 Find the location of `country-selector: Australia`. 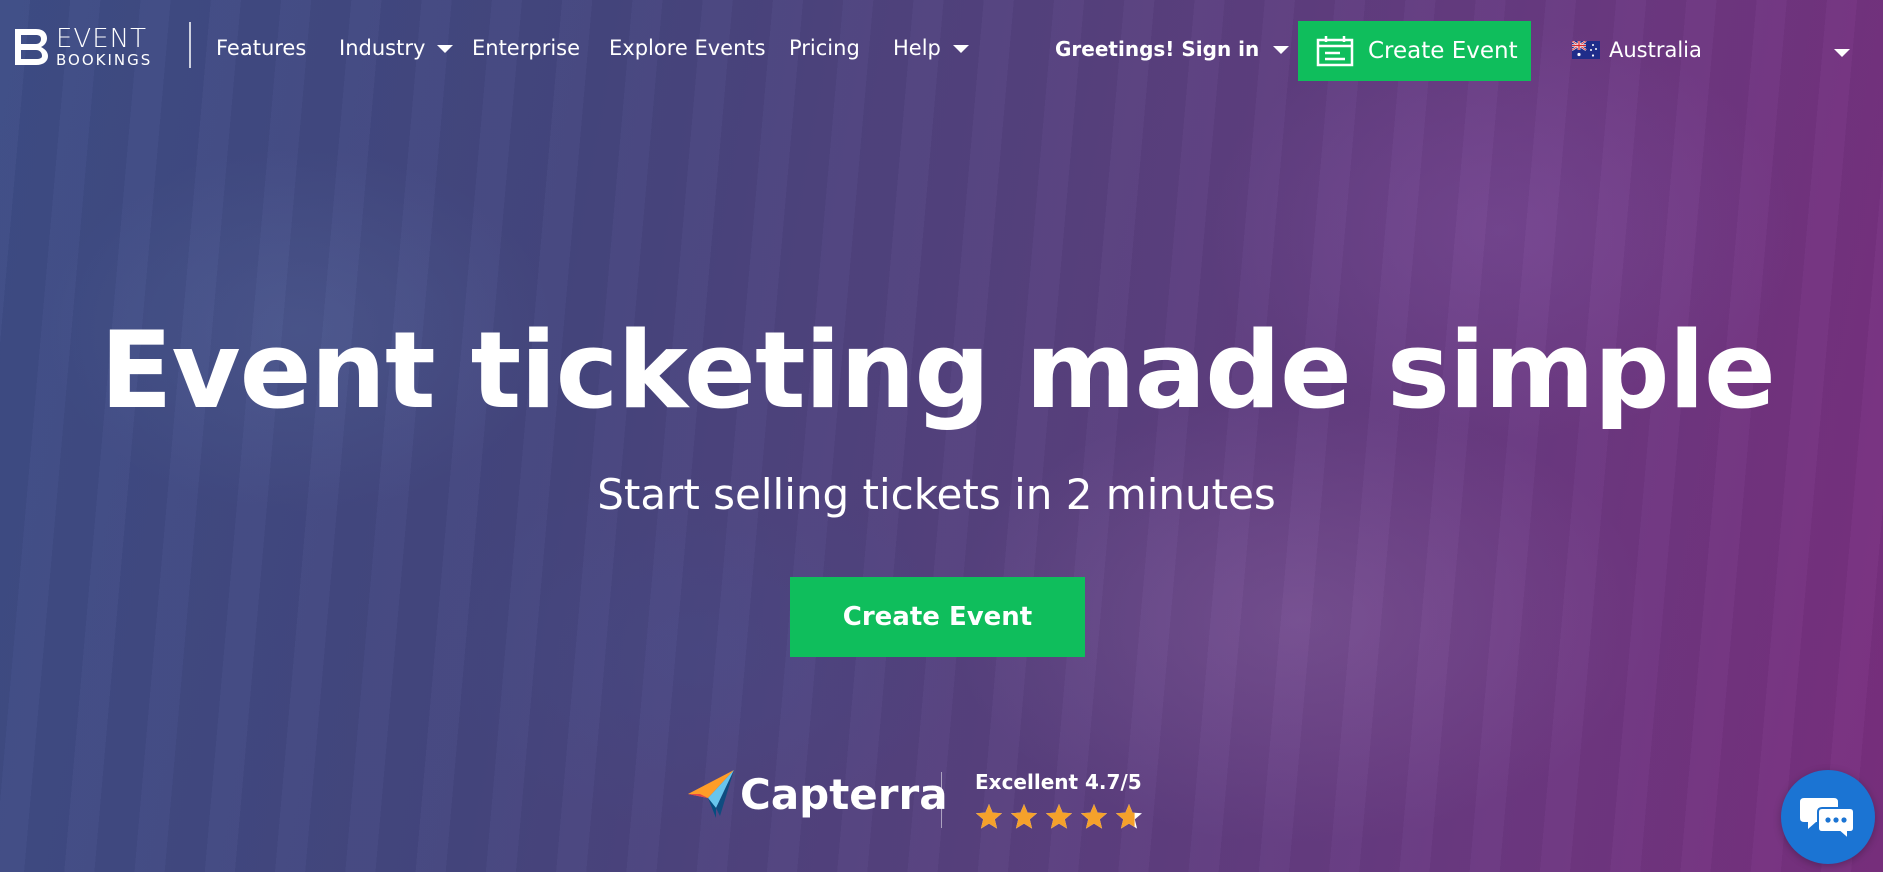

country-selector: Australia is located at coordinates (1637, 50).